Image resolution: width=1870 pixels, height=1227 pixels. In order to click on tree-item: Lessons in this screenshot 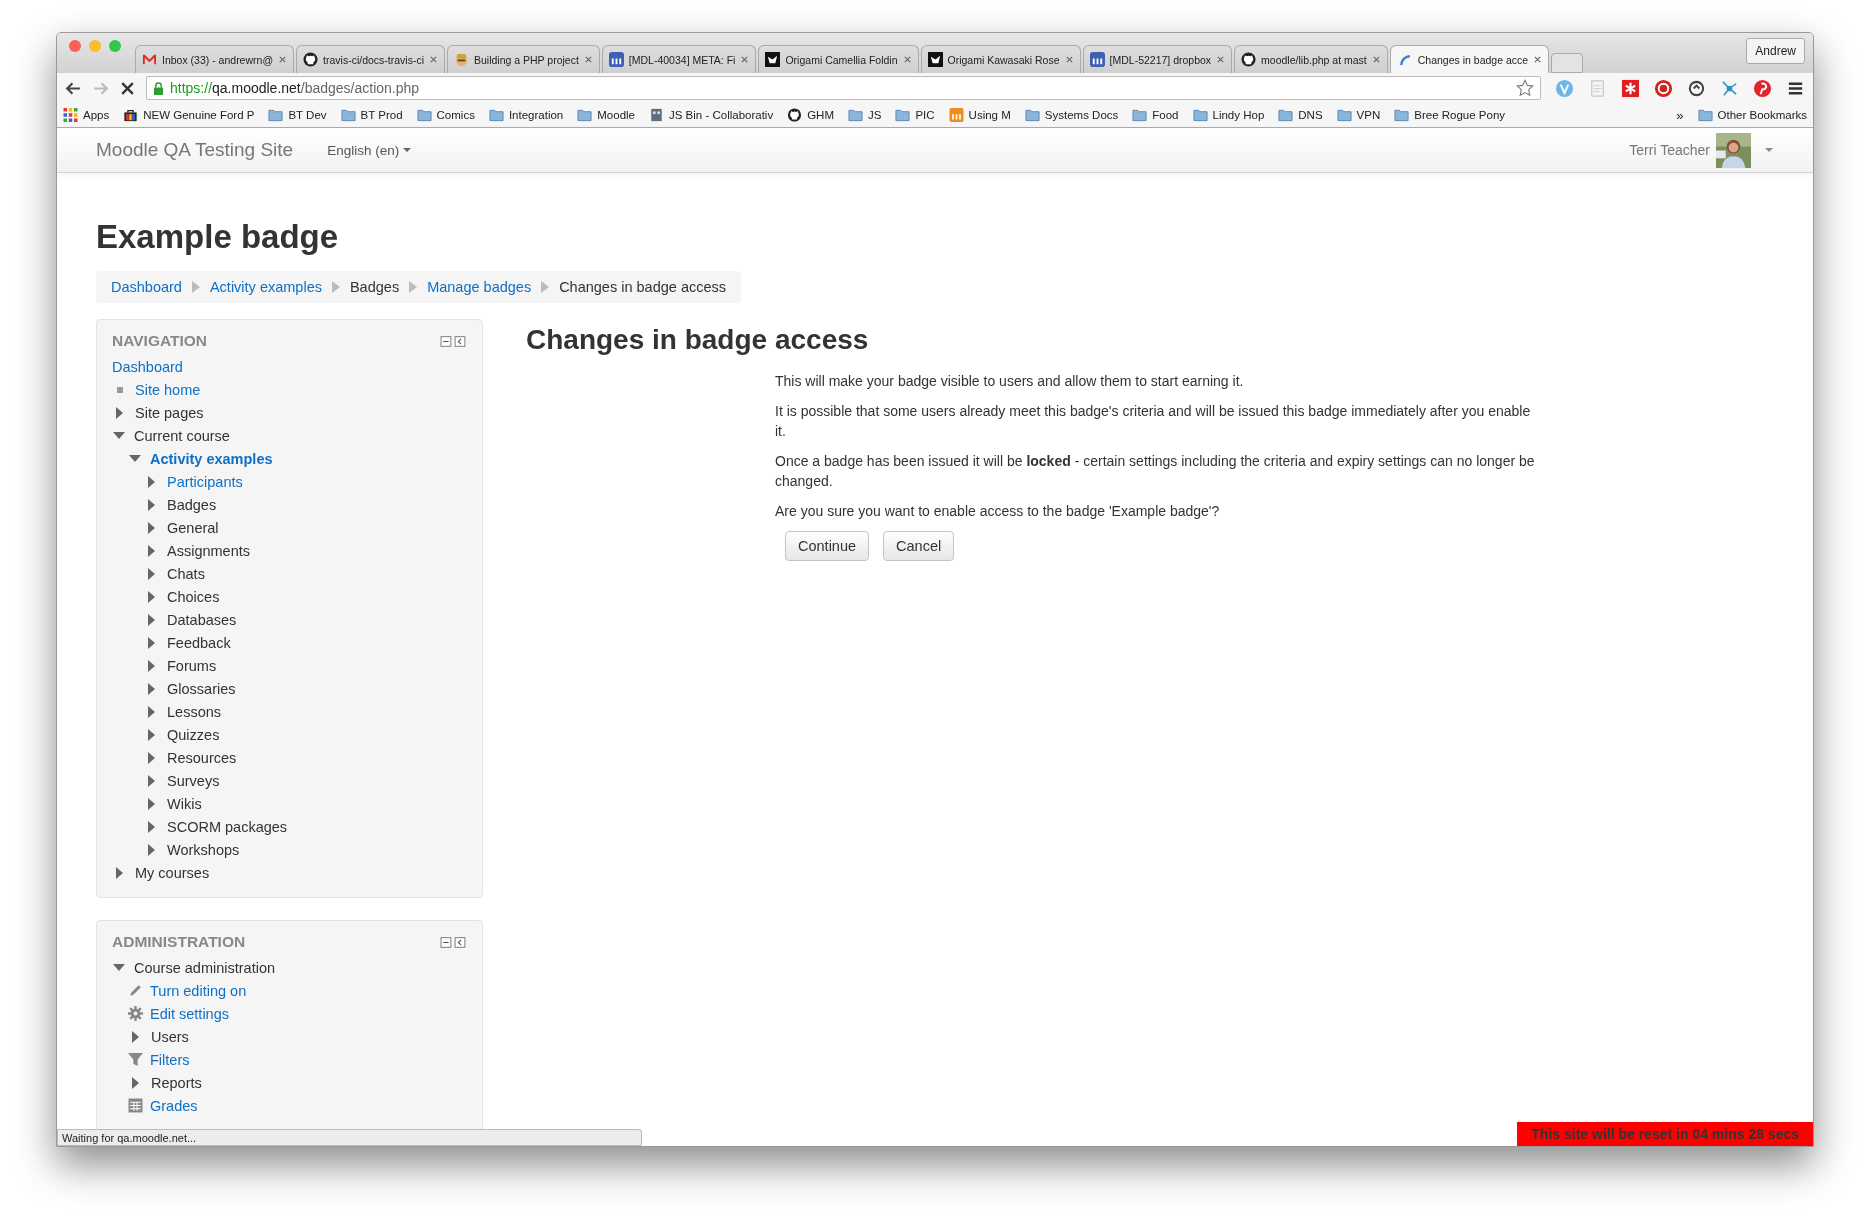, I will do `click(194, 711)`.